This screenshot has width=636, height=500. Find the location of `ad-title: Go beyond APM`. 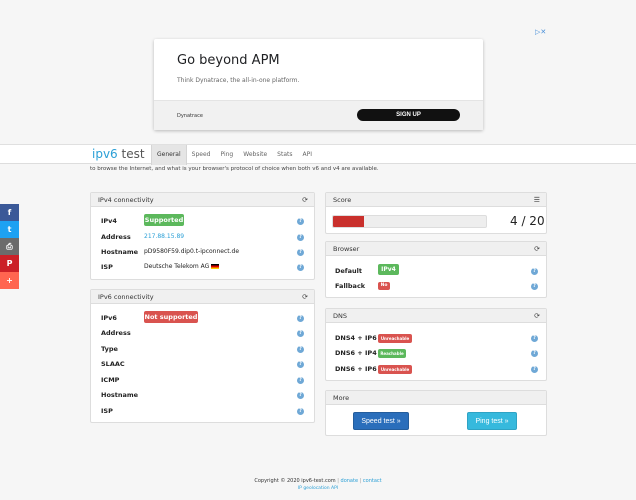

ad-title: Go beyond APM is located at coordinates (228, 60).